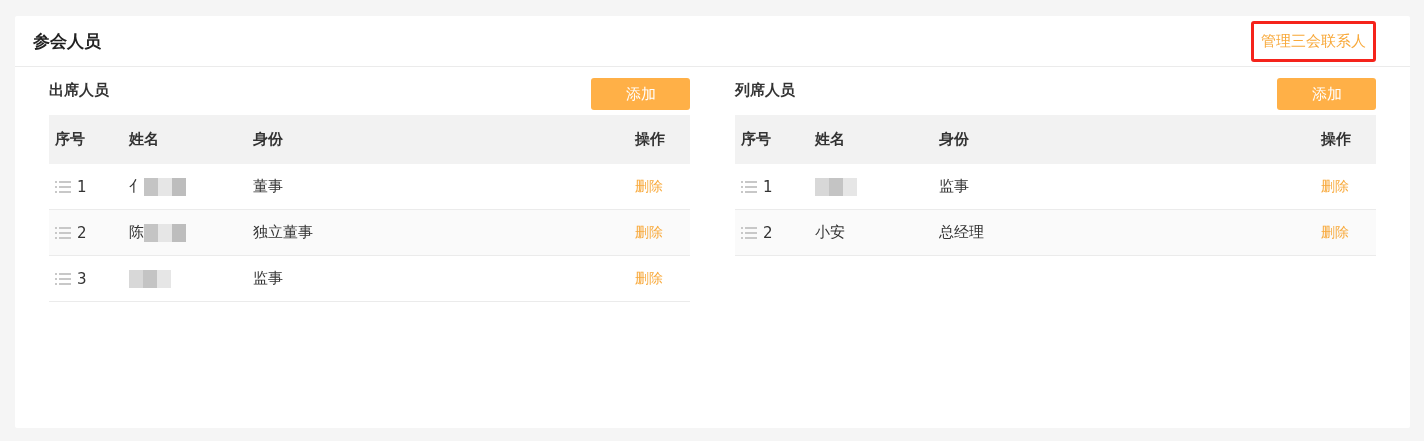 This screenshot has height=441, width=1424. Describe the element at coordinates (136, 186) in the screenshot. I see `name-text: 亻` at that location.